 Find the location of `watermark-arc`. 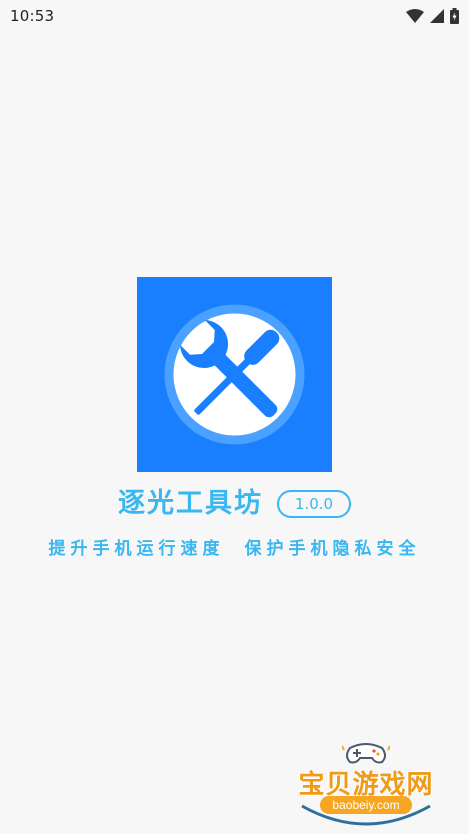

watermark-arc is located at coordinates (366, 815).